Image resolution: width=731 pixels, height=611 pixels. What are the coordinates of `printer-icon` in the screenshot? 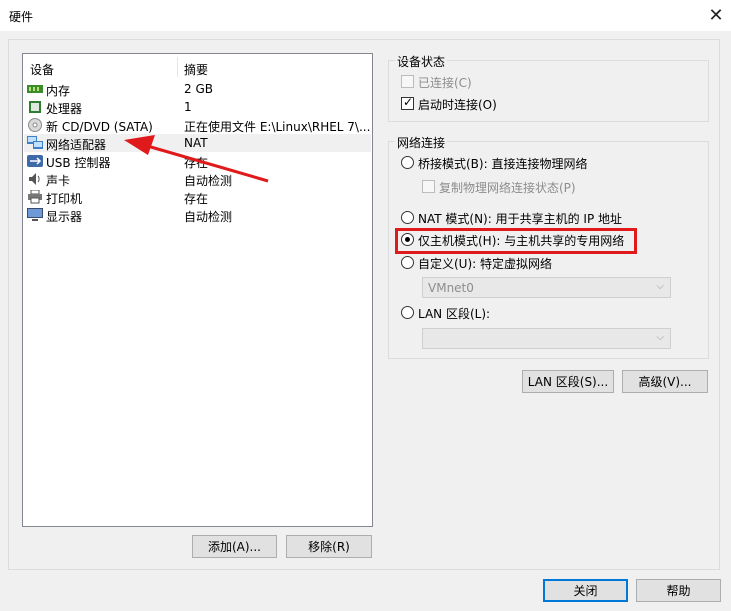 It's located at (35, 197).